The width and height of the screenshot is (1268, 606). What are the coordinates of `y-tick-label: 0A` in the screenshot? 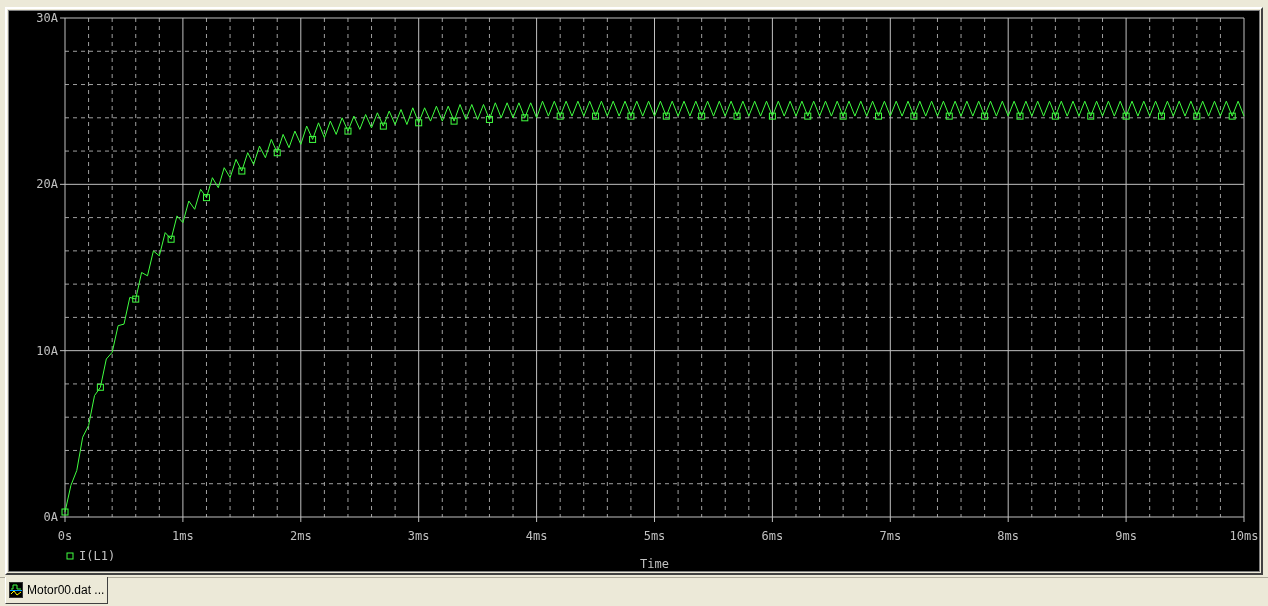 It's located at (50, 517).